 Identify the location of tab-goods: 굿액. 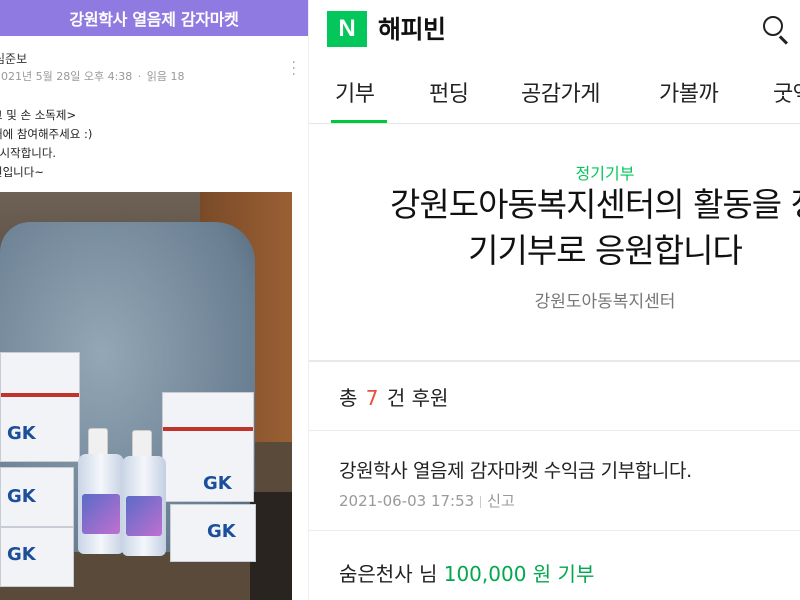
(786, 92).